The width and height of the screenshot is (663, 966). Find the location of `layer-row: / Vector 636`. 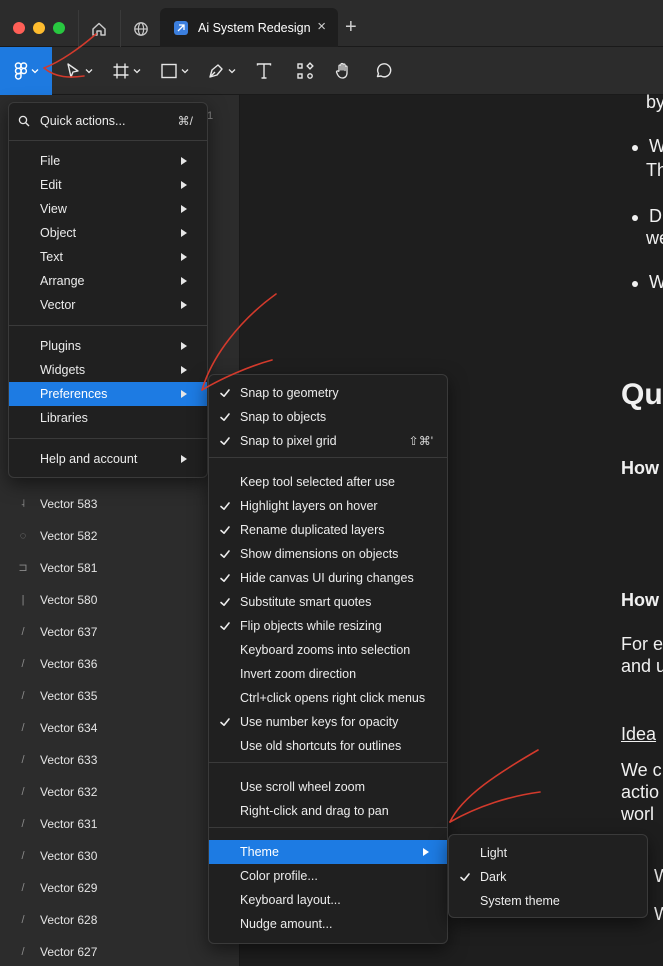

layer-row: / Vector 636 is located at coordinates (120, 664).